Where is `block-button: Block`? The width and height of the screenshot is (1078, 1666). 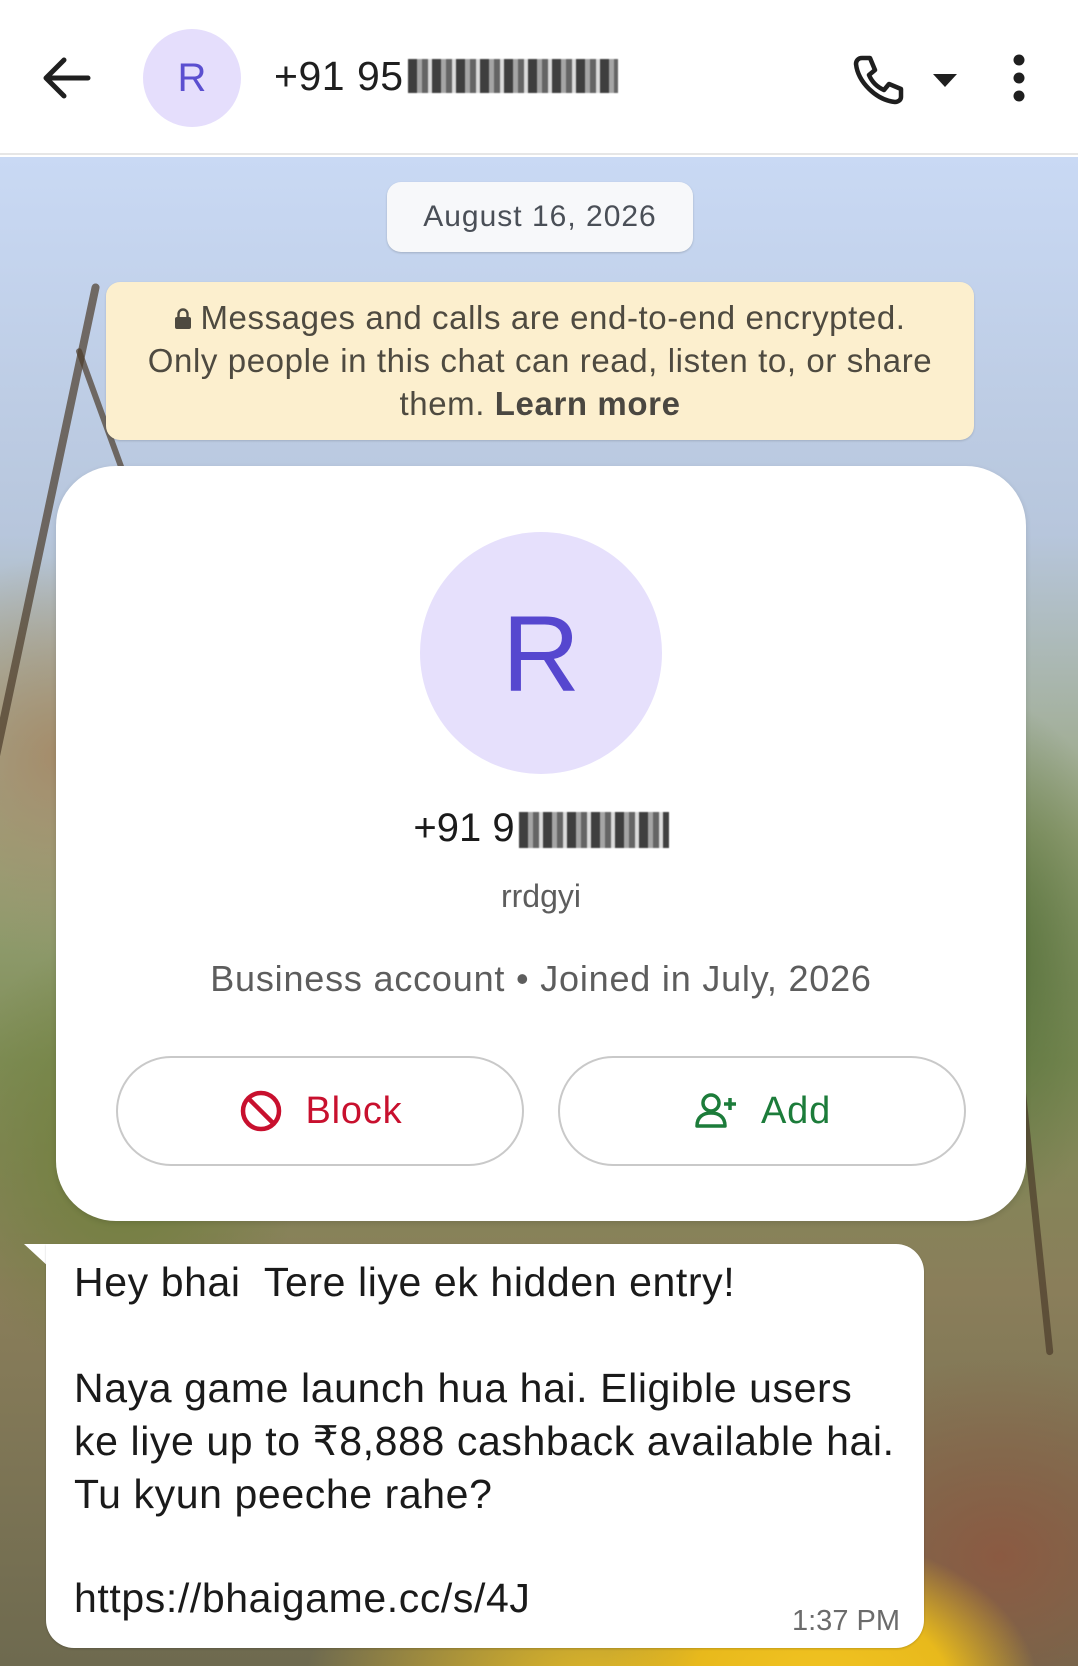
block-button: Block is located at coordinates (320, 1111).